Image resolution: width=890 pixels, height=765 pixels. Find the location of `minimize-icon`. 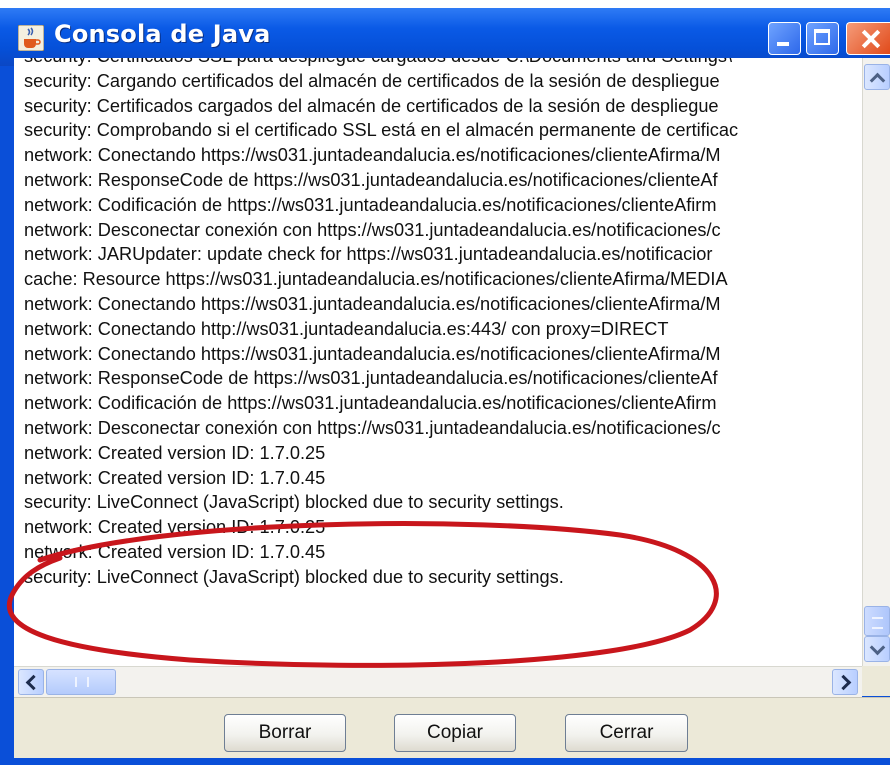

minimize-icon is located at coordinates (784, 38).